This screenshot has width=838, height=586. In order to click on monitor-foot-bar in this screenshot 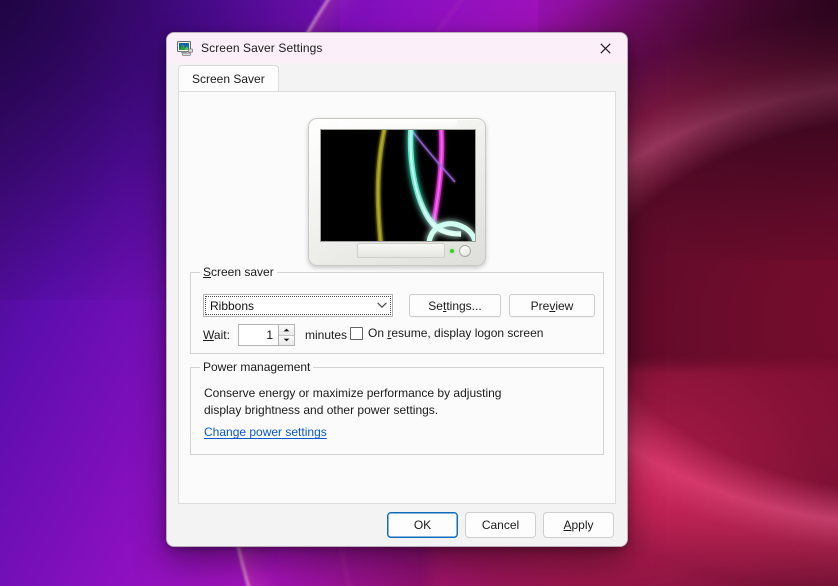, I will do `click(401, 250)`.